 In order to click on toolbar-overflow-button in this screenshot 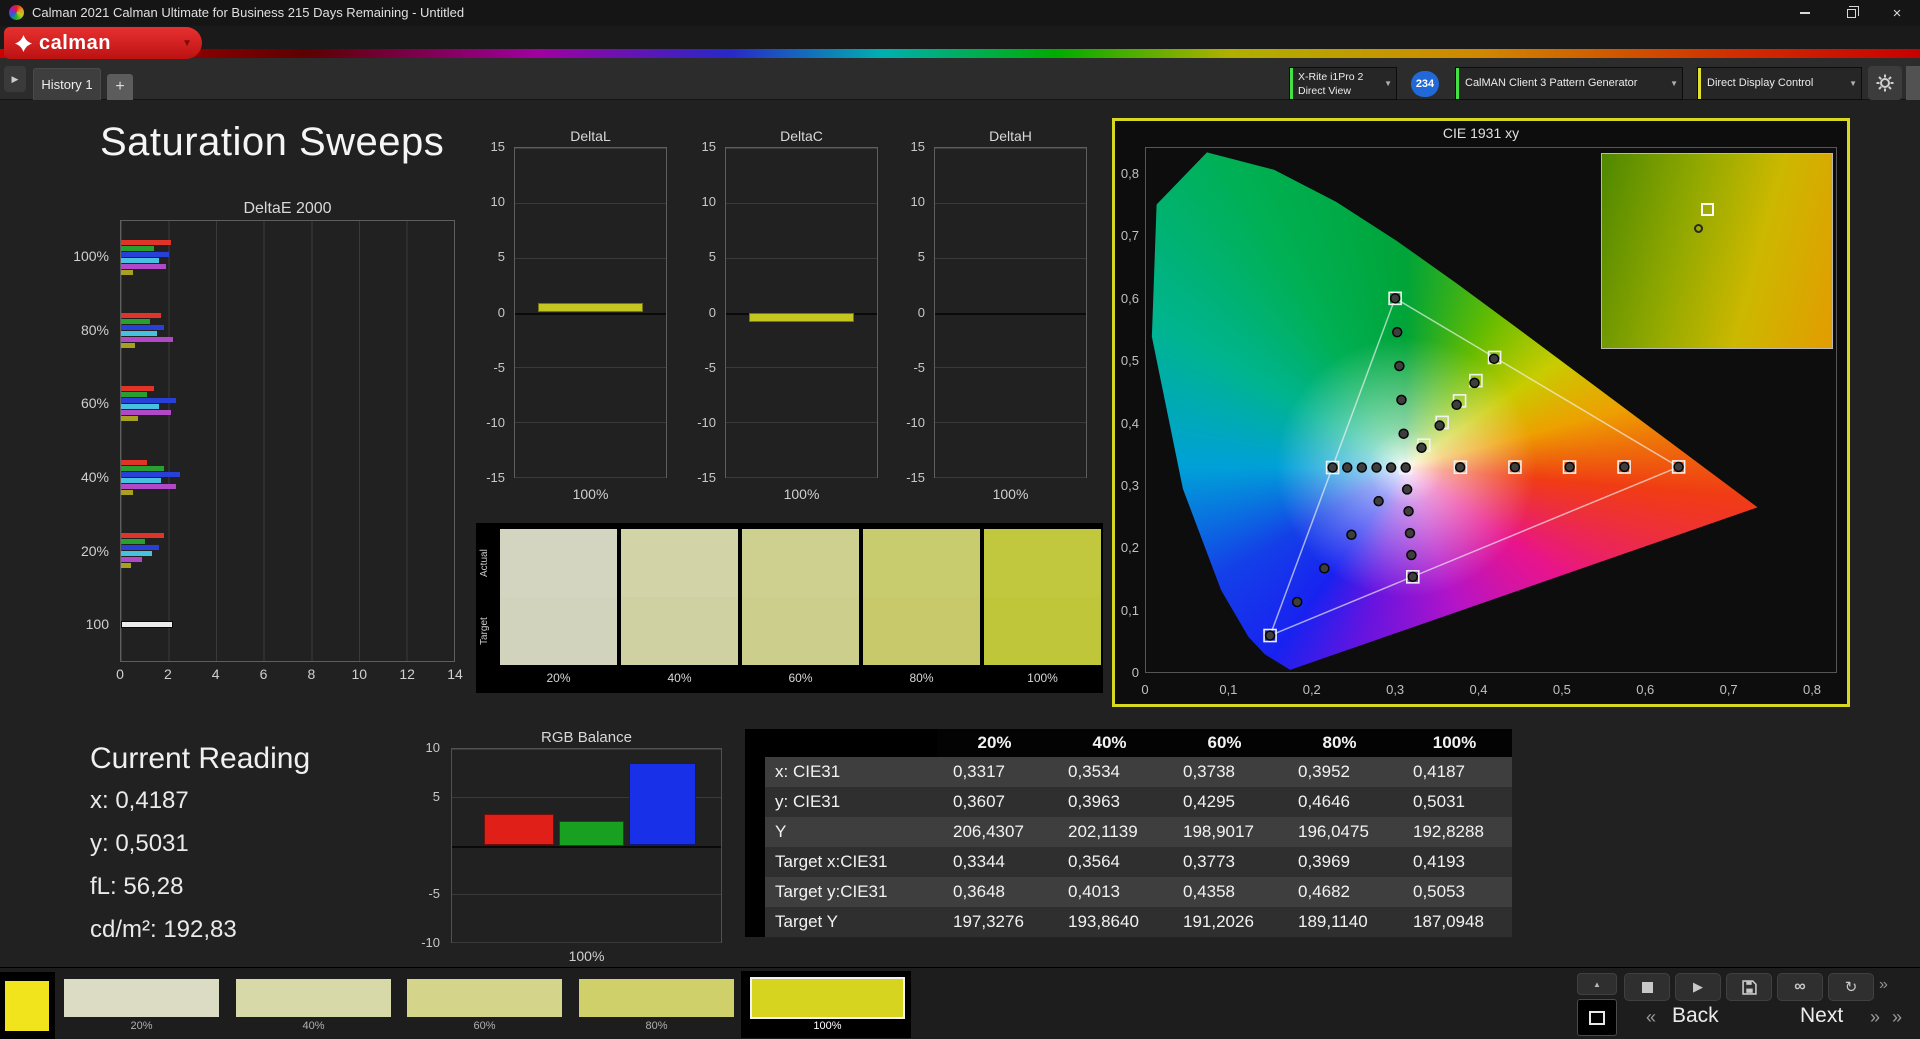, I will do `click(1913, 83)`.